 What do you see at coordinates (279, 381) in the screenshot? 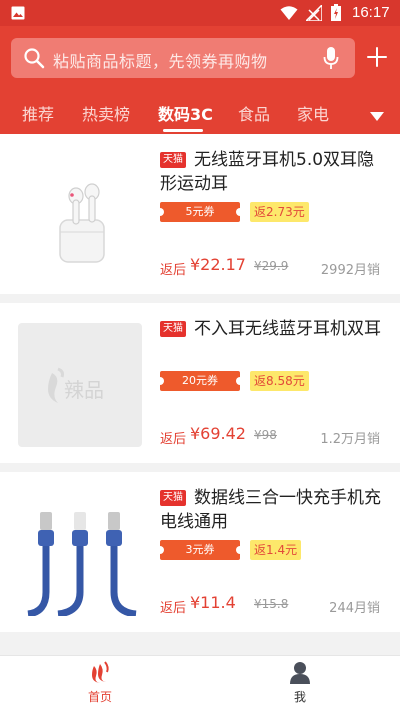
I see `rebate-tag: 返8.58元` at bounding box center [279, 381].